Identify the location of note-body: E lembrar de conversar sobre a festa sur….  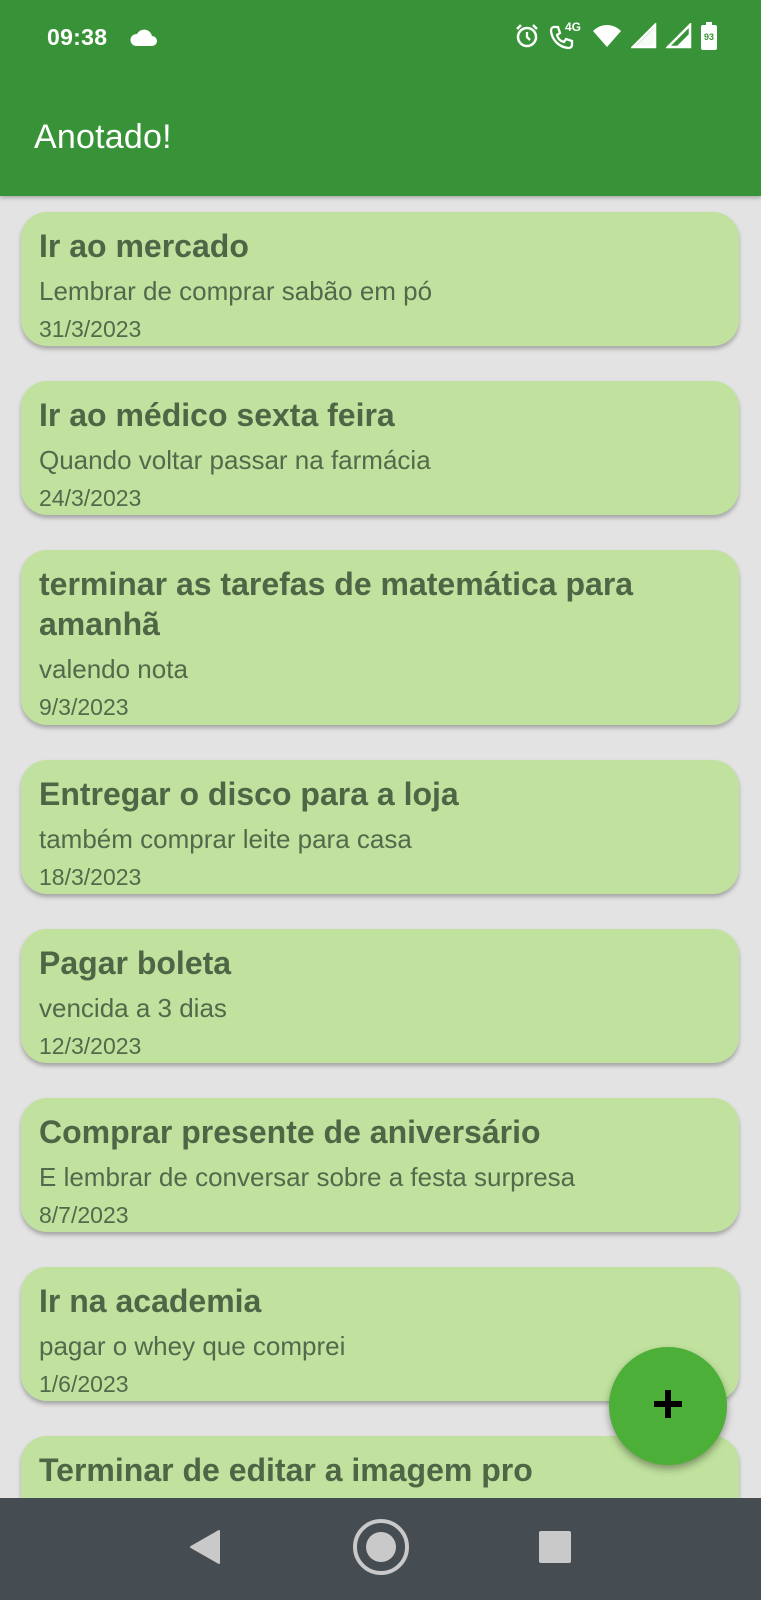
(307, 1177).